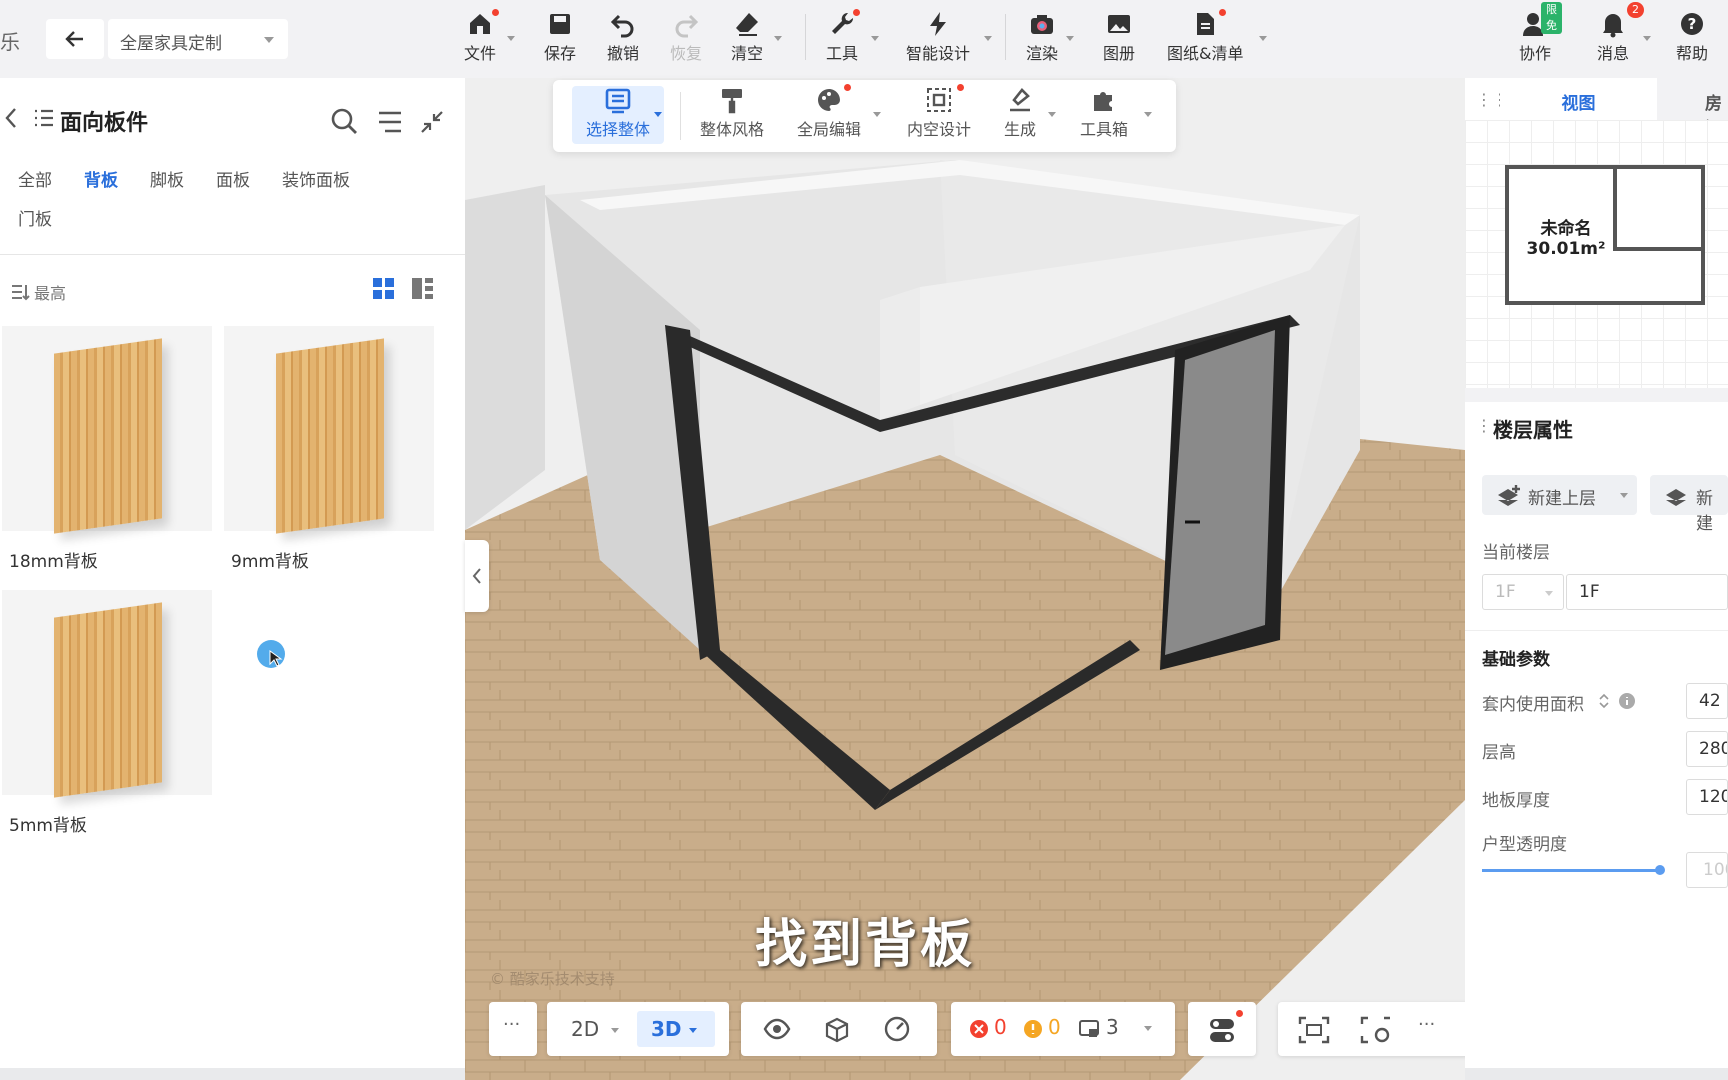  I want to click on overall-style-button: 整体风格, so click(732, 113).